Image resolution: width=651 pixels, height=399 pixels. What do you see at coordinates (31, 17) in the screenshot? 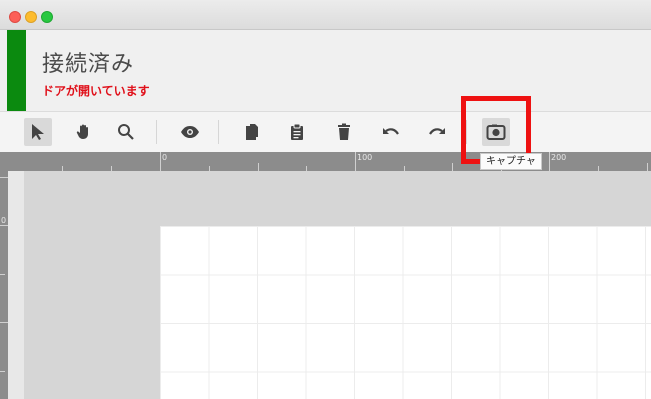
I see `minimize-window-button` at bounding box center [31, 17].